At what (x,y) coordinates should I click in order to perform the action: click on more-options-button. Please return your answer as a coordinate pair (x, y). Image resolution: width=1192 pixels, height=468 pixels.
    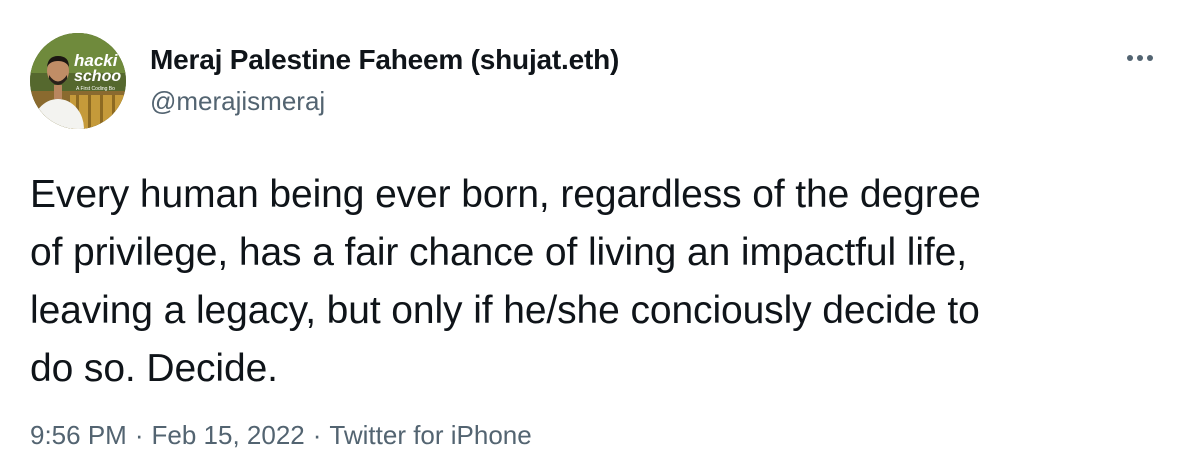
    Looking at the image, I should click on (1142, 58).